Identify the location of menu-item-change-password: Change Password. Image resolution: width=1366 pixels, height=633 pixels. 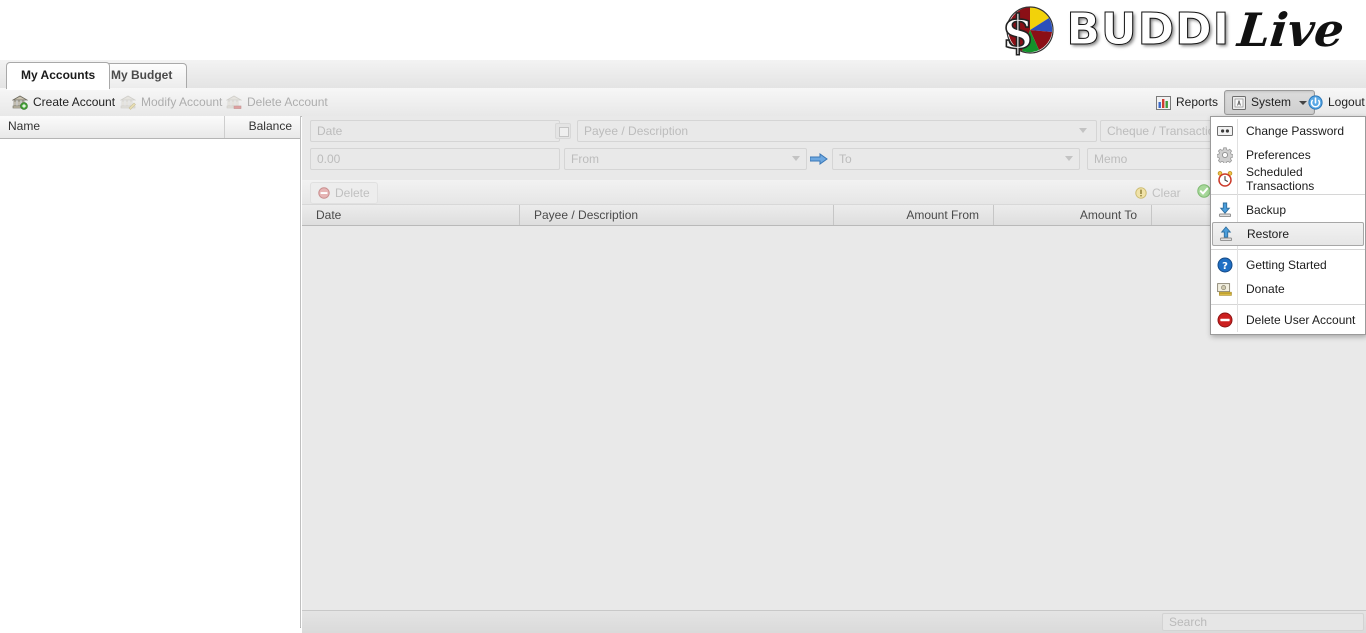
(1288, 131).